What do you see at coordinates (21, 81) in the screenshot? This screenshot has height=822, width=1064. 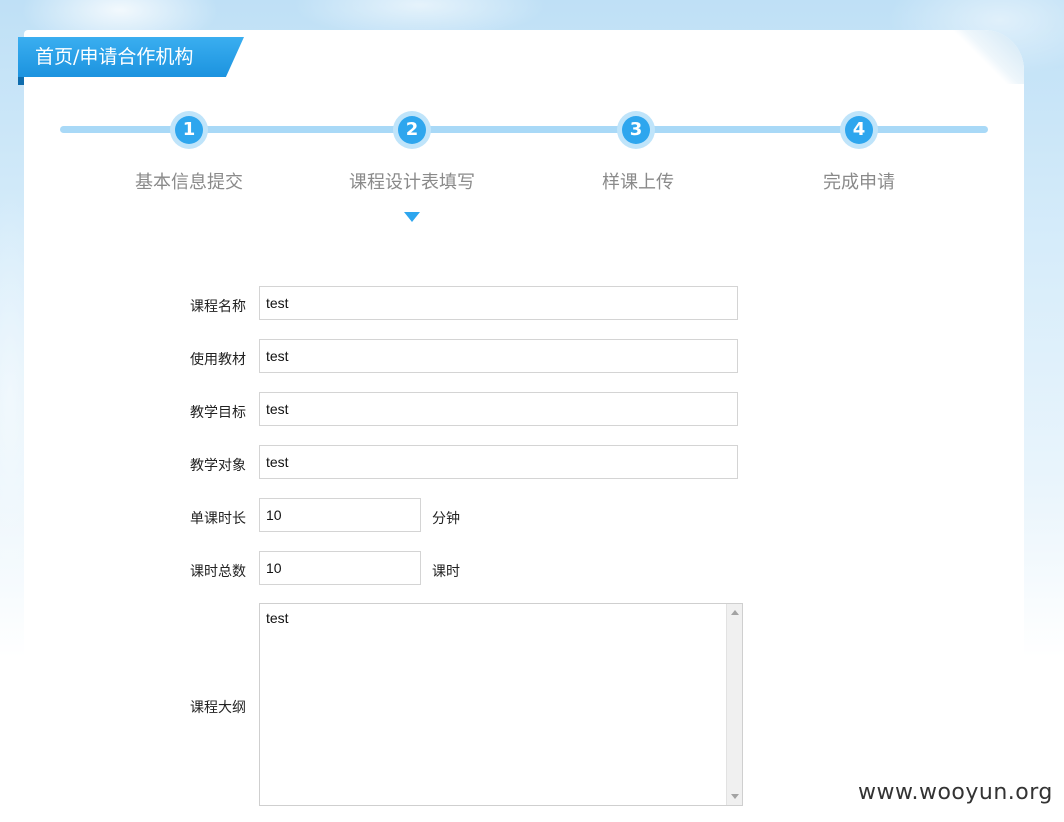 I see `breadcrumb-fold` at bounding box center [21, 81].